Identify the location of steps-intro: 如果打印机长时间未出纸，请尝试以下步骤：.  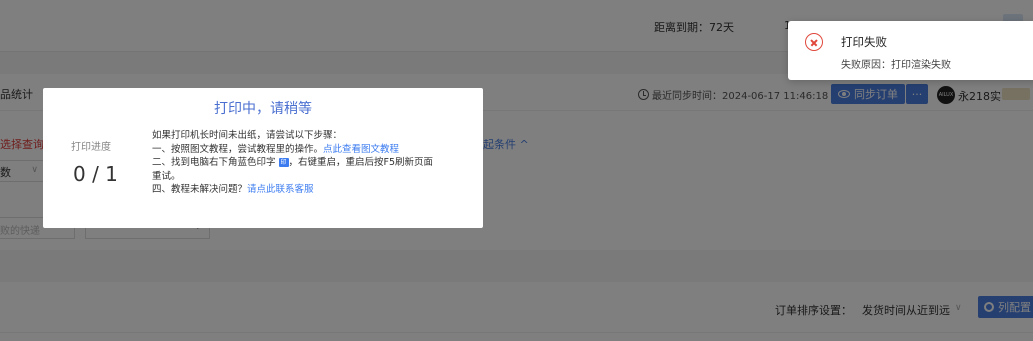
(247, 135).